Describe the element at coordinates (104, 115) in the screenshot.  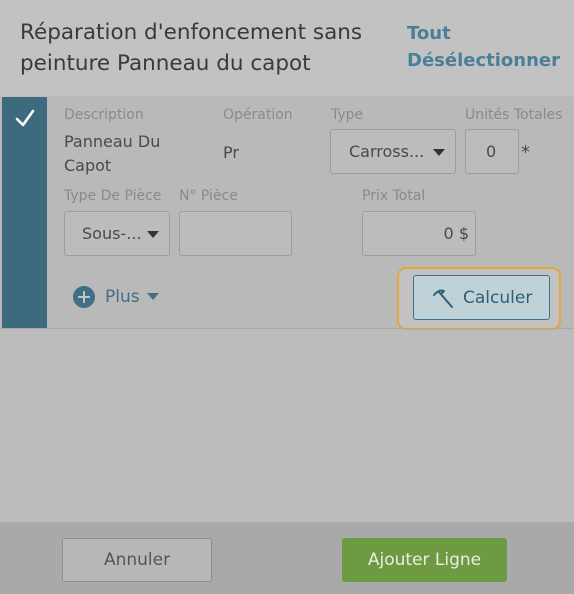
I see `description-label: Description` at that location.